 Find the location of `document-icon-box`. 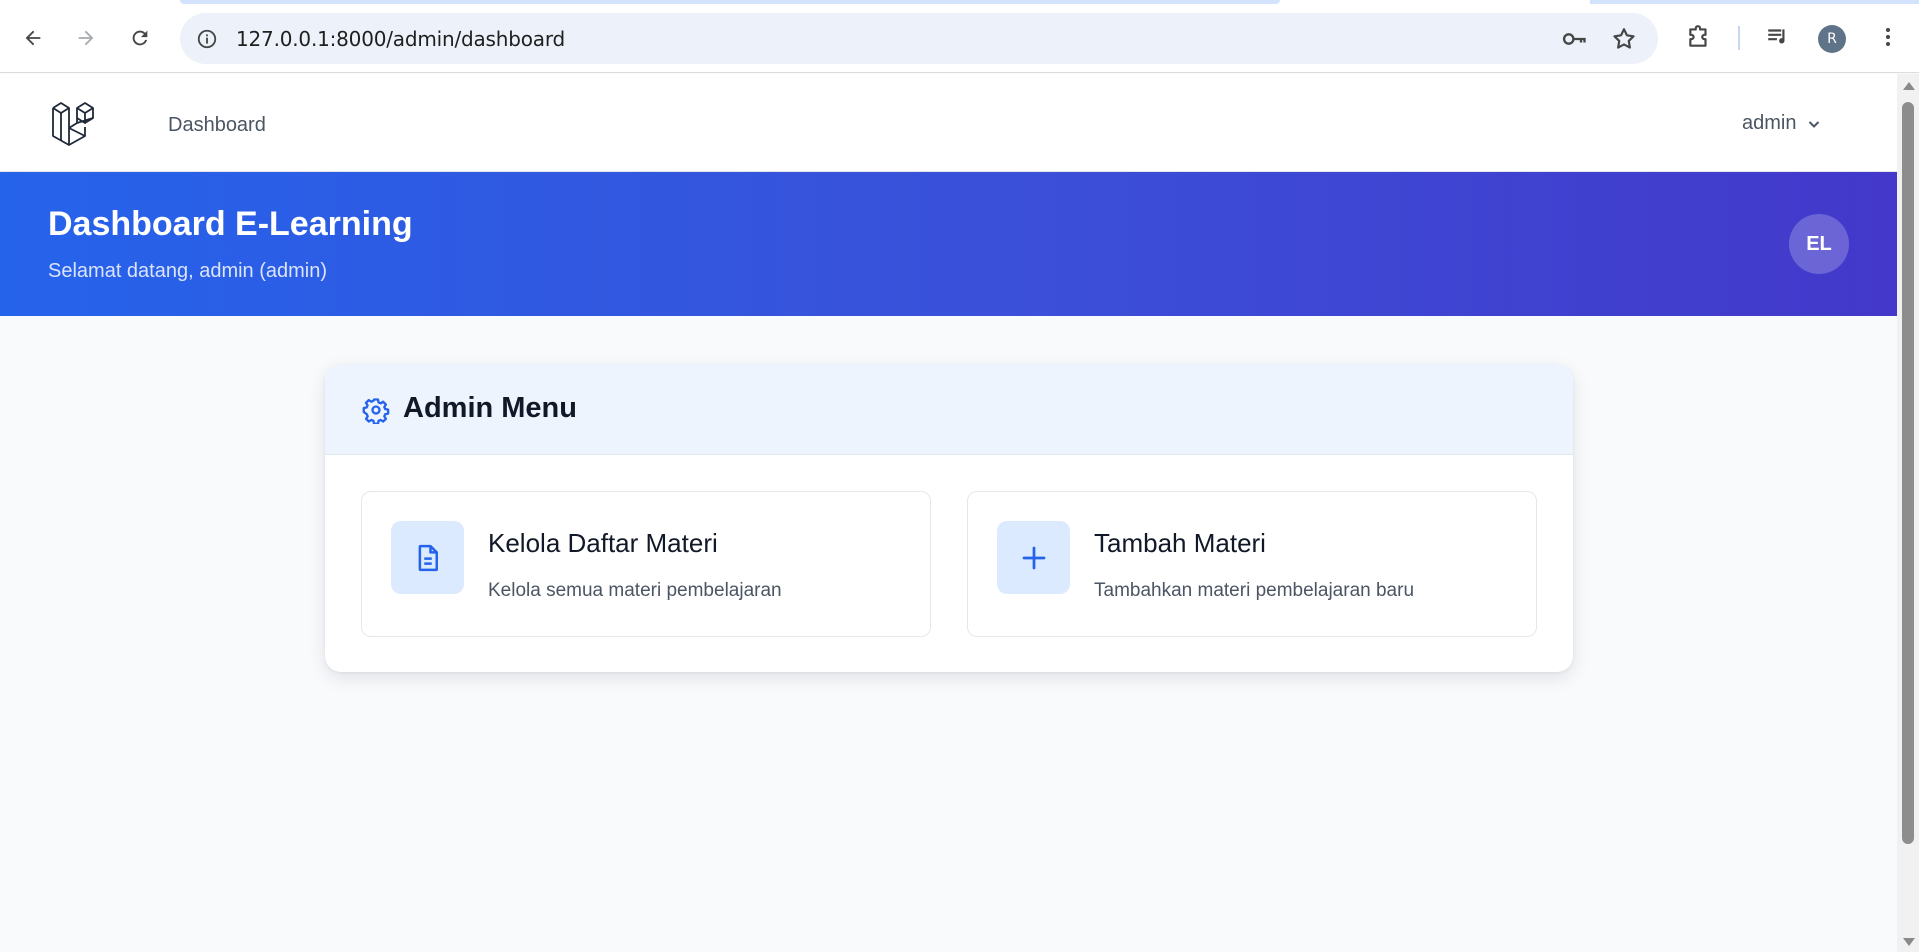

document-icon-box is located at coordinates (427, 557).